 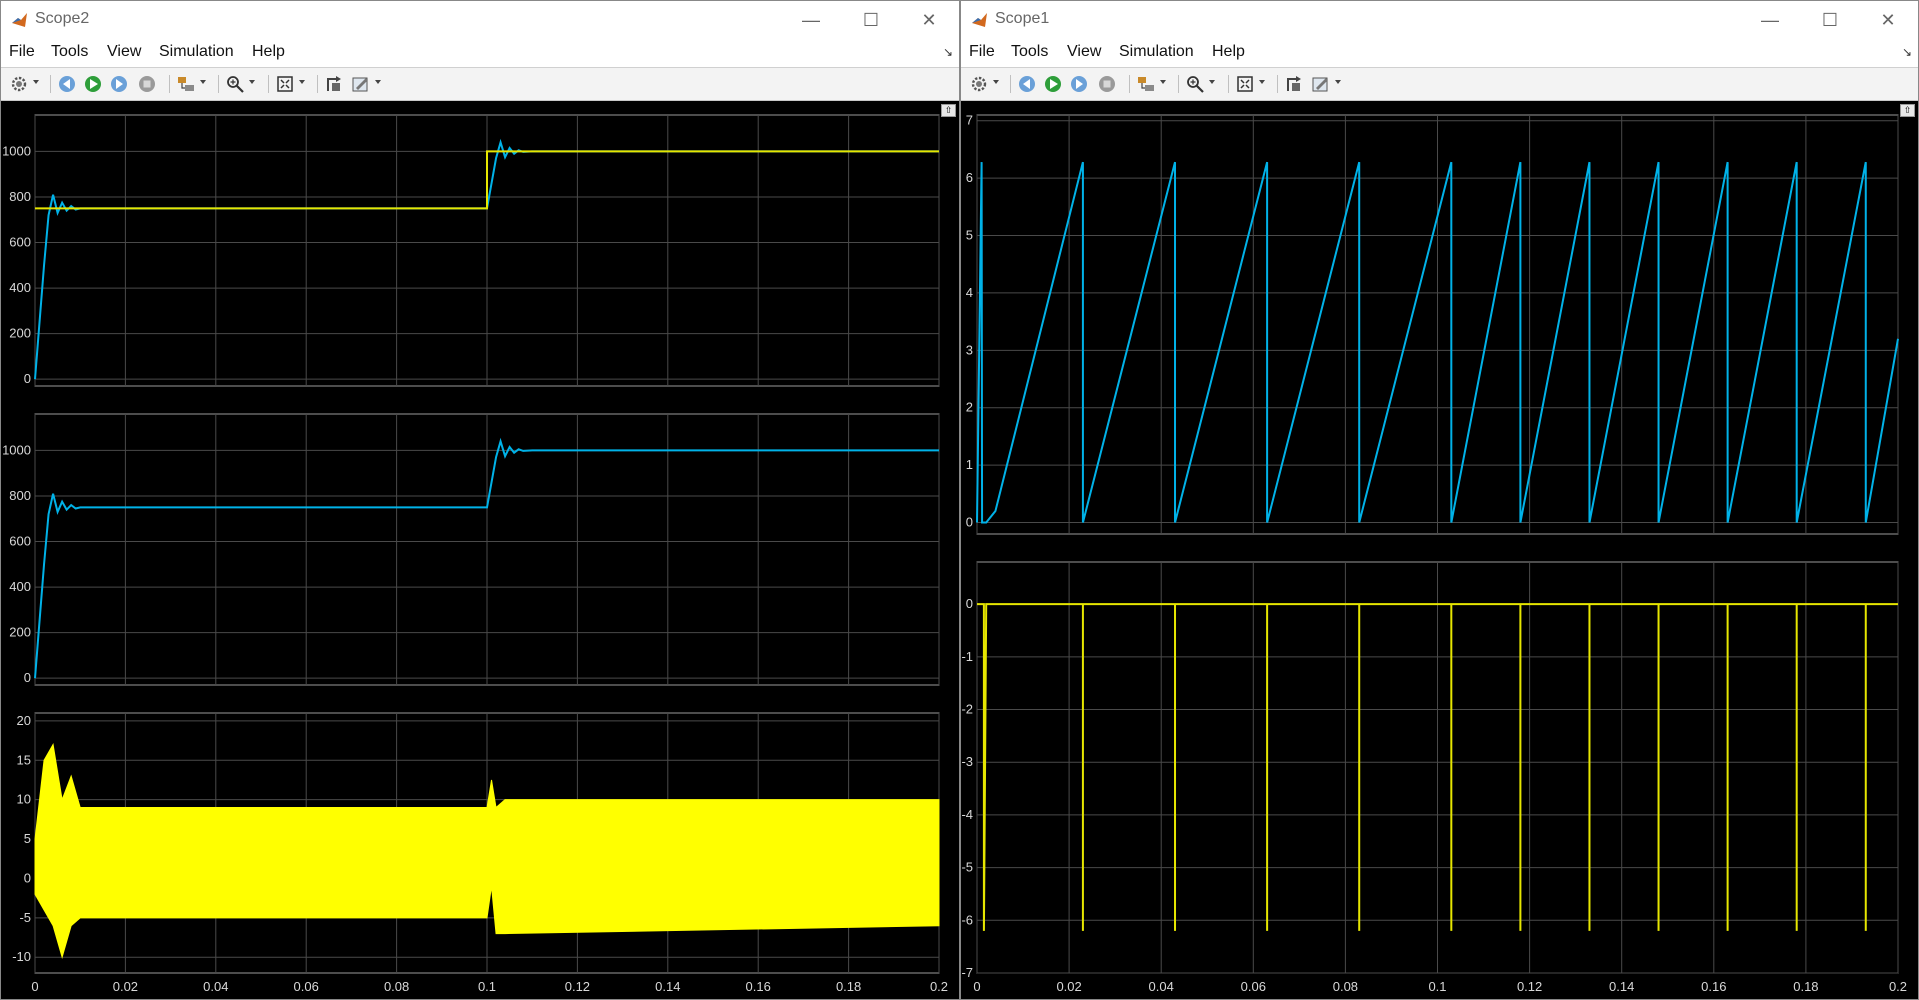 I want to click on y-tick-label: 600, so click(x=20, y=541).